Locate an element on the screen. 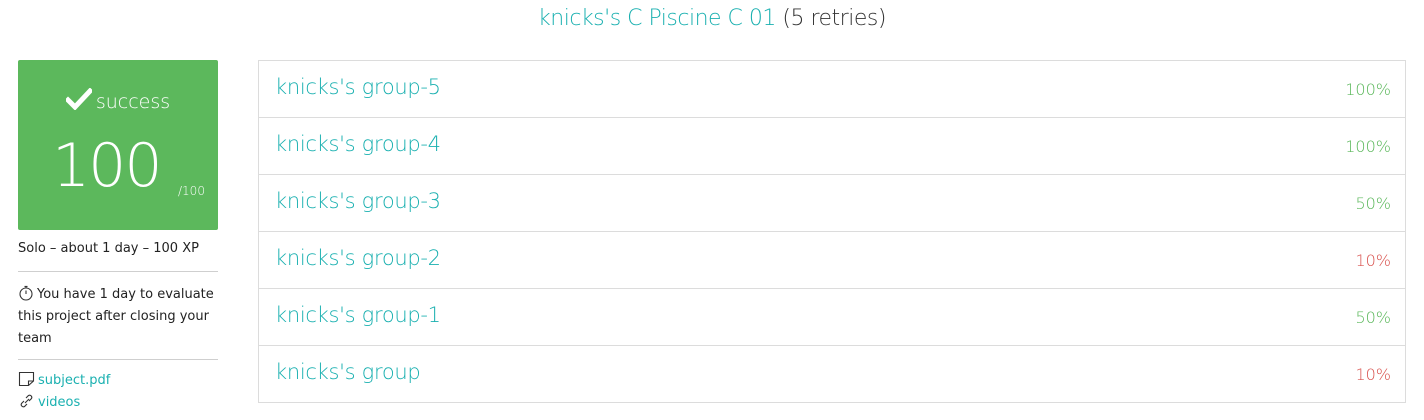 The height and width of the screenshot is (420, 1424). team-name: knicks's group is located at coordinates (348, 372).